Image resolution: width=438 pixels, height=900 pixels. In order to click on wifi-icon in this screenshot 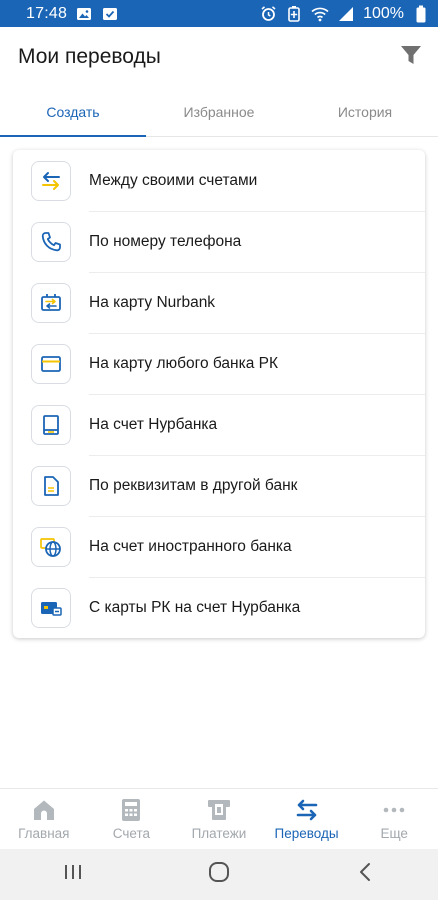, I will do `click(320, 14)`.